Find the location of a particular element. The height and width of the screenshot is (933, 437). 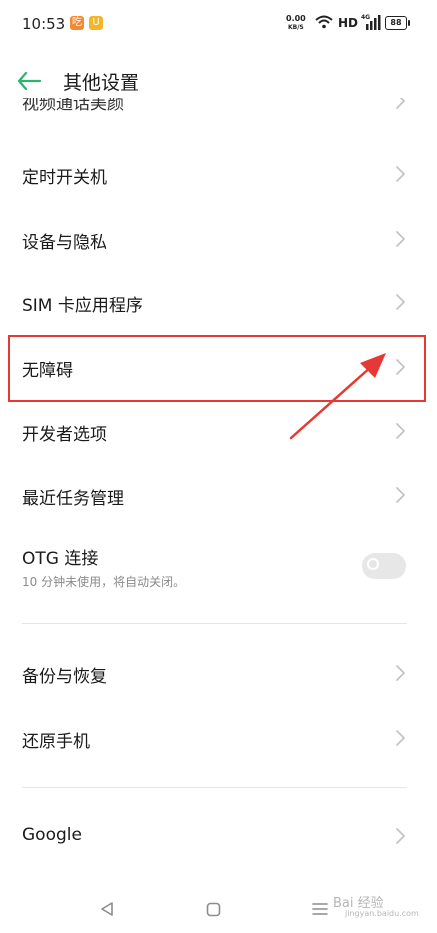

page-title: 其他设置 is located at coordinates (101, 83).